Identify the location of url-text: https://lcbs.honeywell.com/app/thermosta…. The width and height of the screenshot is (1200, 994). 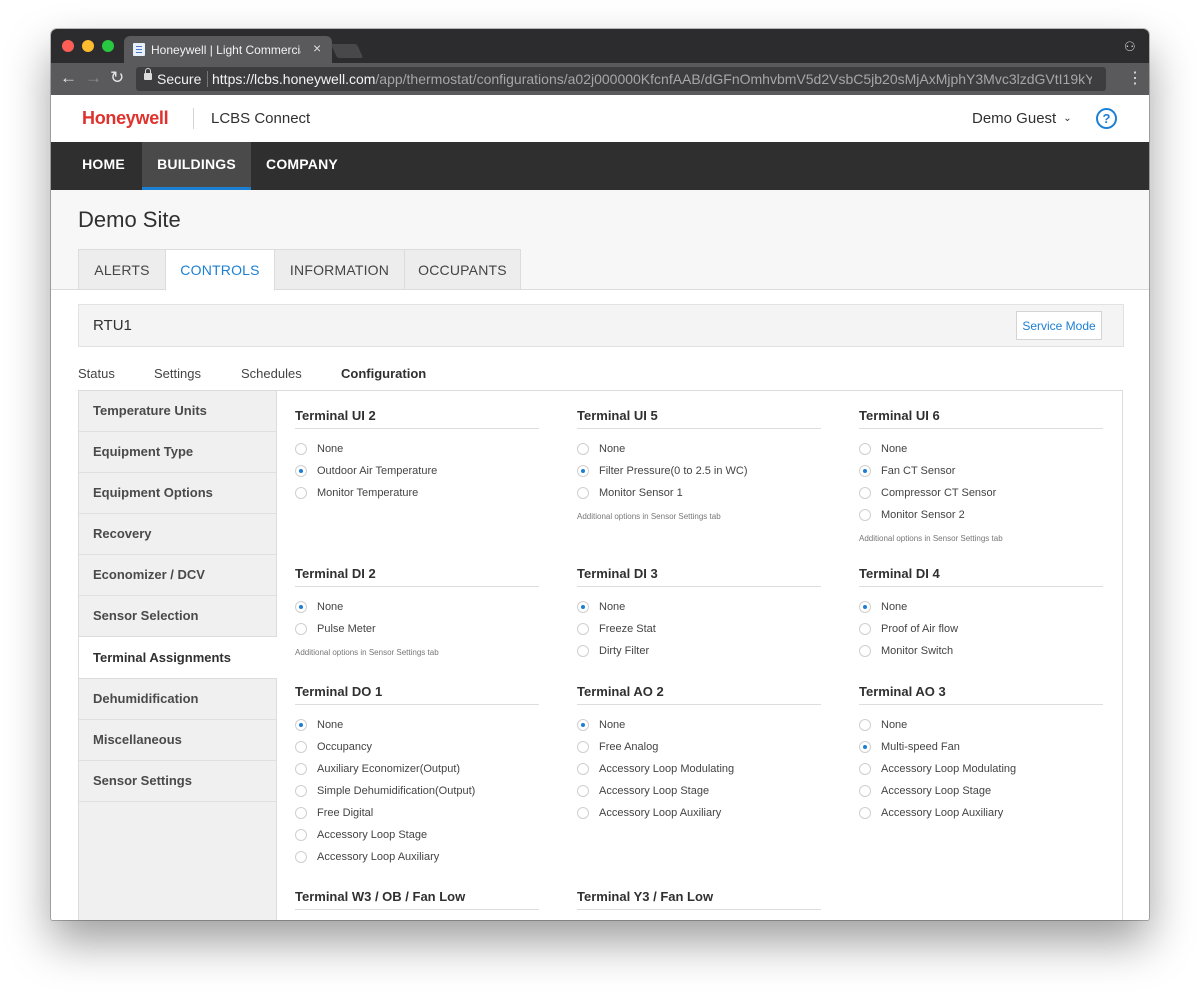
(652, 79).